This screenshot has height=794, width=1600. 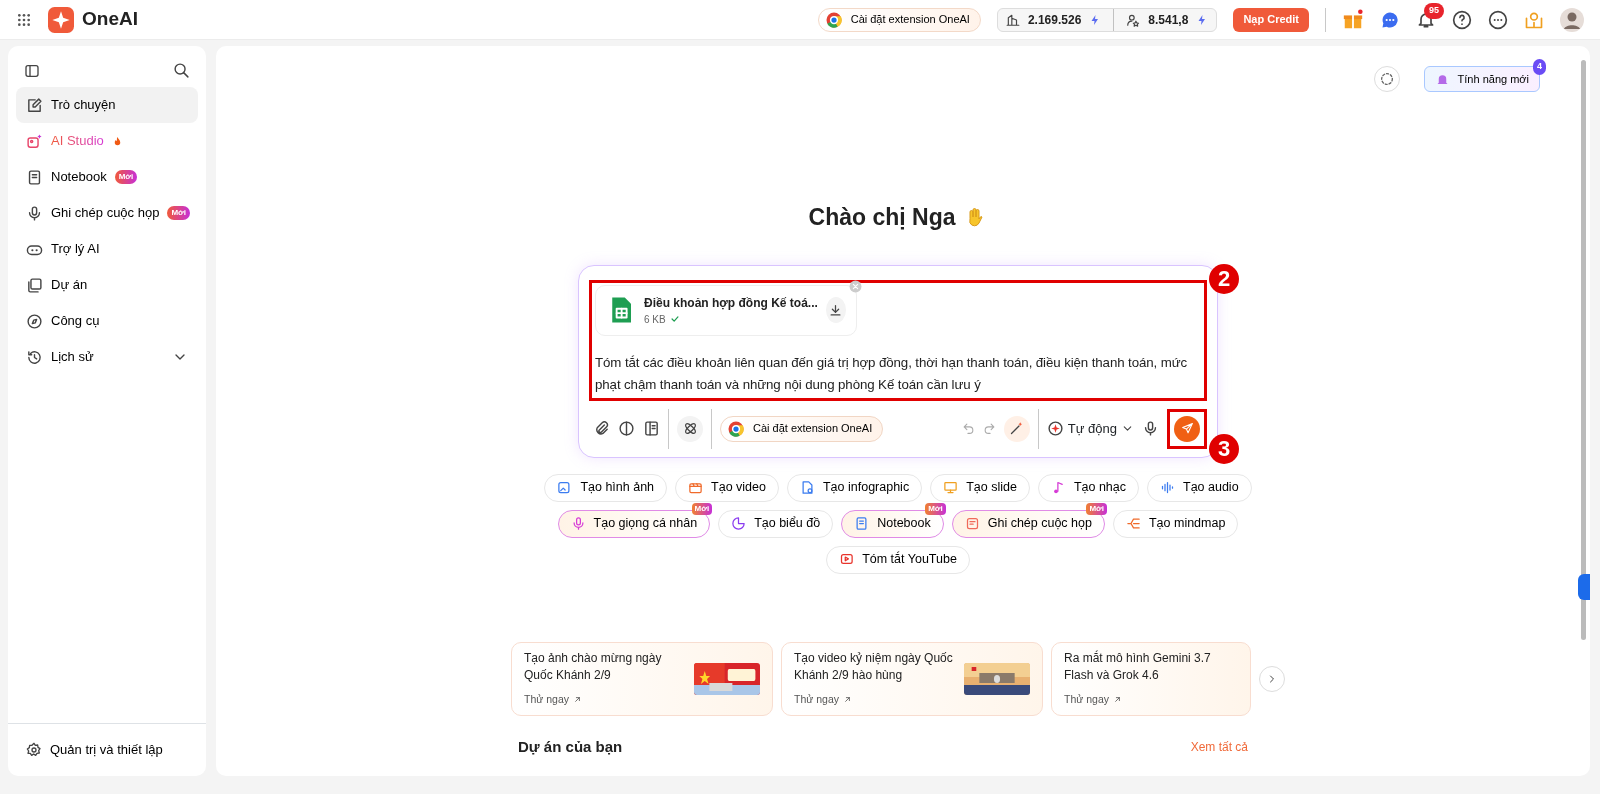 I want to click on sidebar-item: Trò chuyện, so click(x=107, y=105).